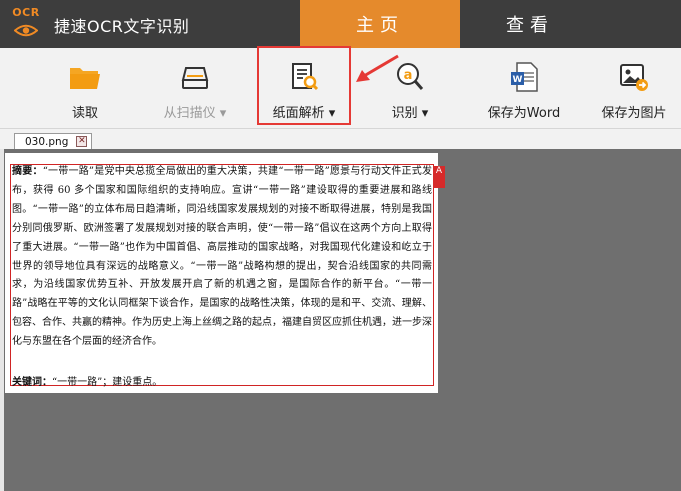  I want to click on save-image-button: 保存为图片, so click(634, 88).